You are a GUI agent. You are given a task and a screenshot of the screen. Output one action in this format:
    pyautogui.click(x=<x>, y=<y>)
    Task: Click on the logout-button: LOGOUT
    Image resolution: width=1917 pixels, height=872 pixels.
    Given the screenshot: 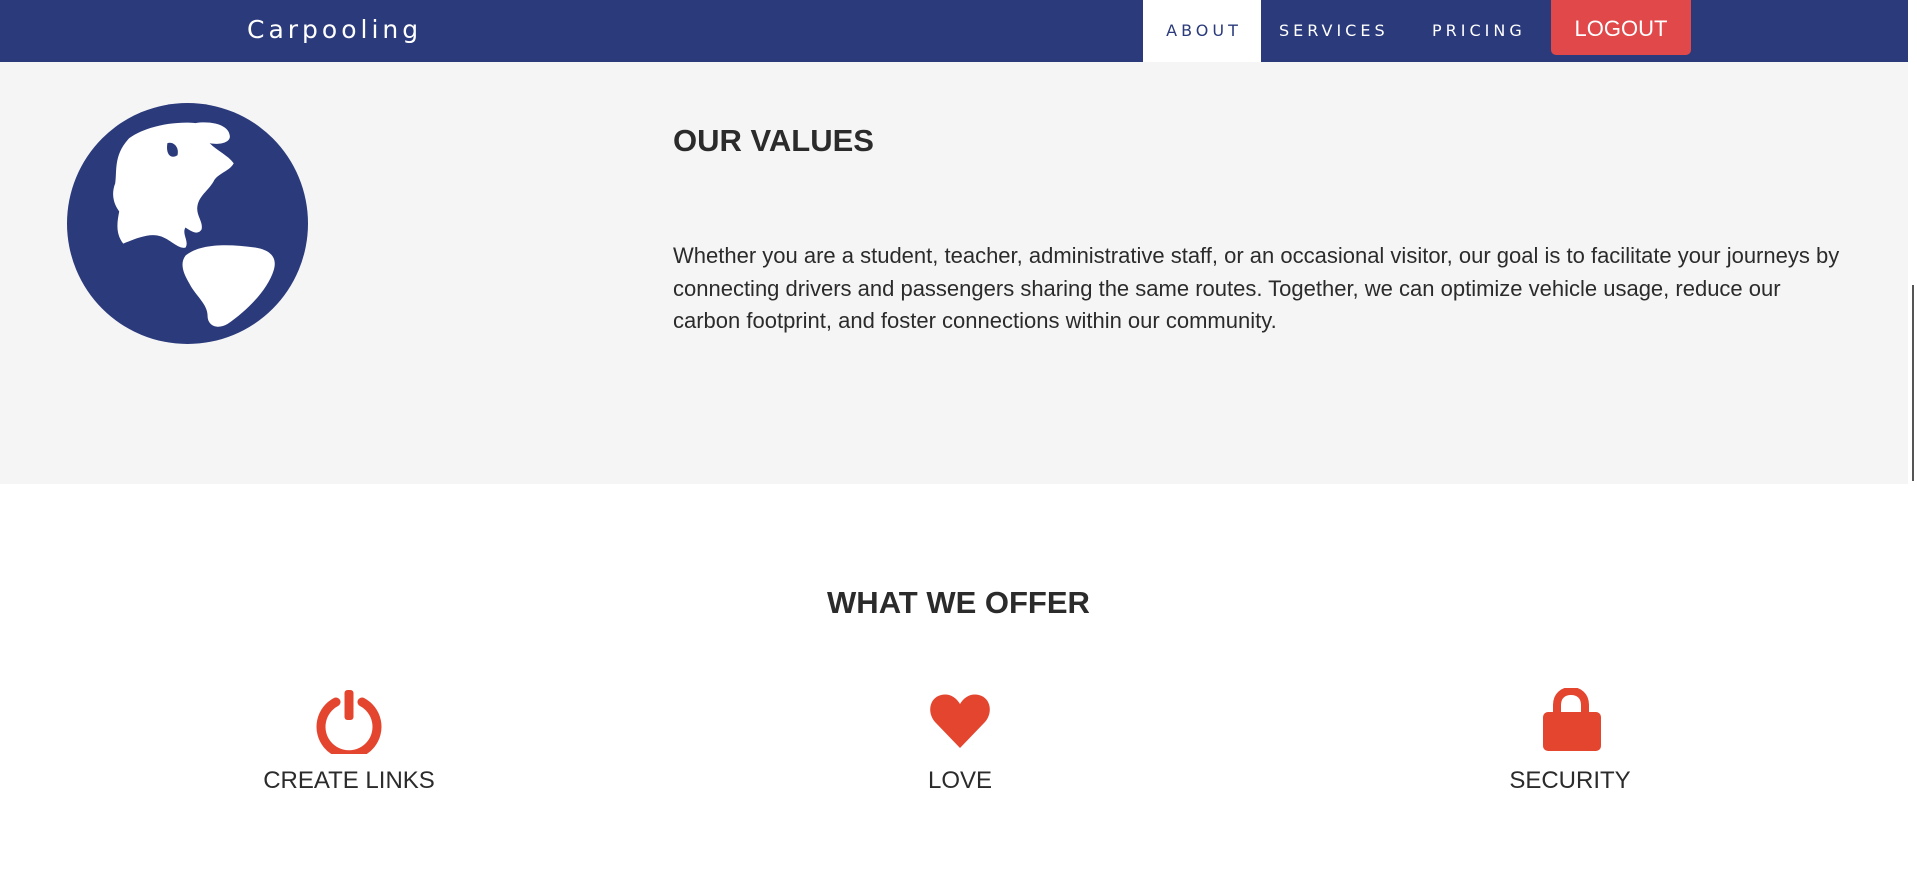 What is the action you would take?
    pyautogui.click(x=1621, y=27)
    